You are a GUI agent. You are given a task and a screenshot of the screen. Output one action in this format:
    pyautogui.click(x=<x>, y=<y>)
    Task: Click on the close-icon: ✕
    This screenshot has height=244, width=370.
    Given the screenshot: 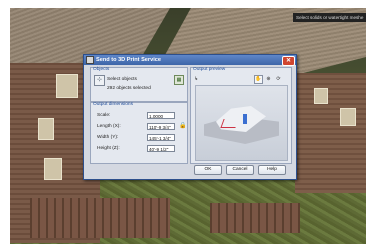 What is the action you would take?
    pyautogui.click(x=288, y=61)
    